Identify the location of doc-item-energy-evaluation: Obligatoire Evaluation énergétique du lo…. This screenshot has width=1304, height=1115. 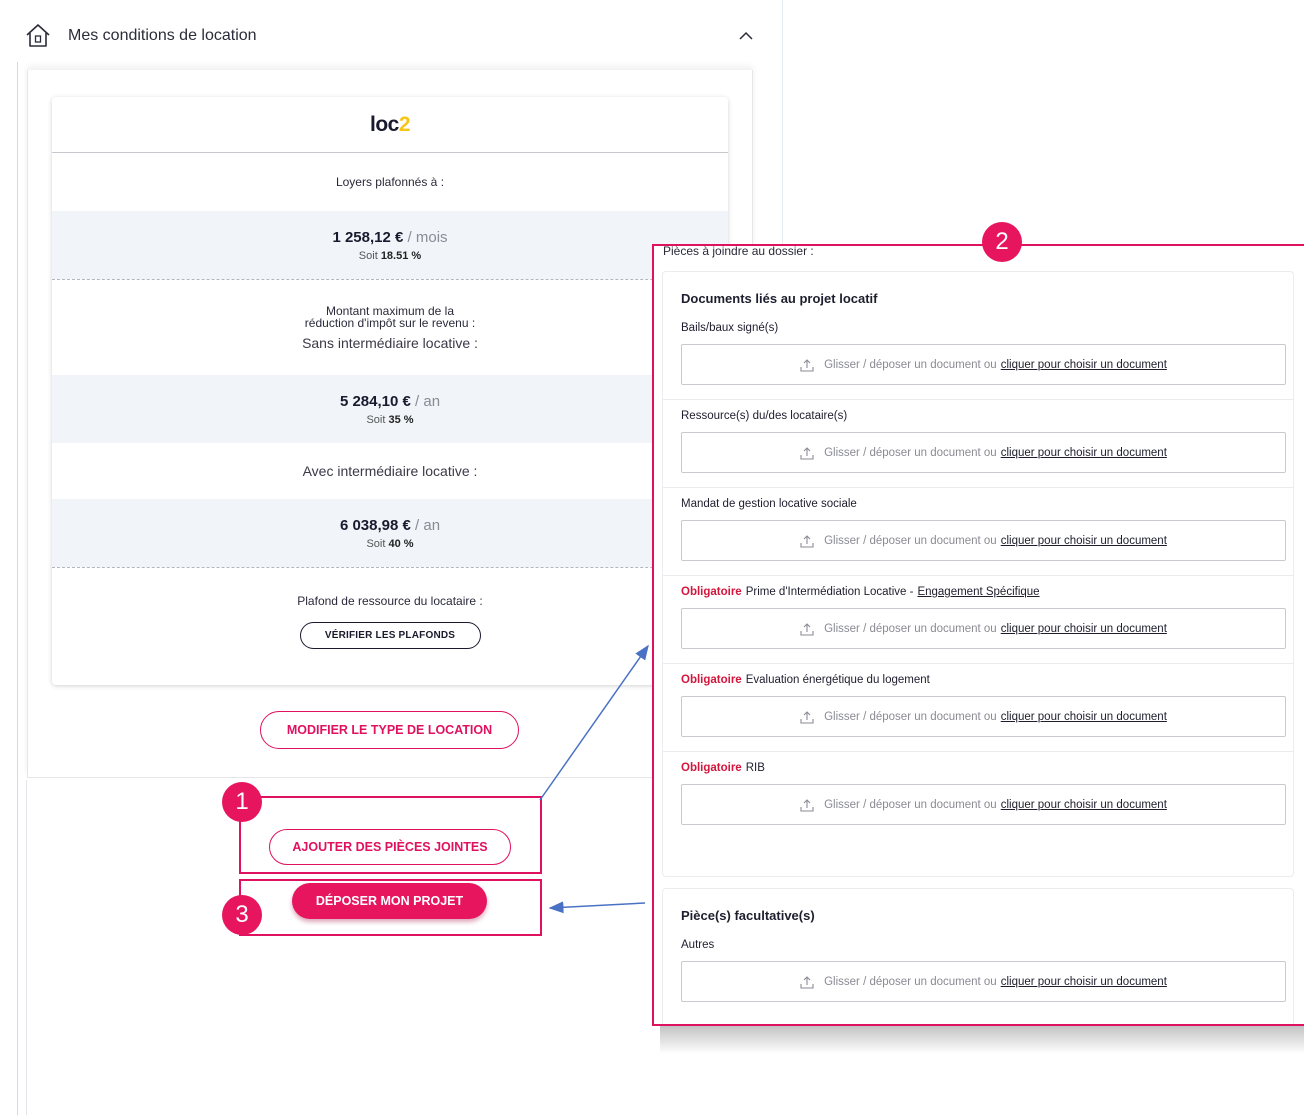
(978, 708).